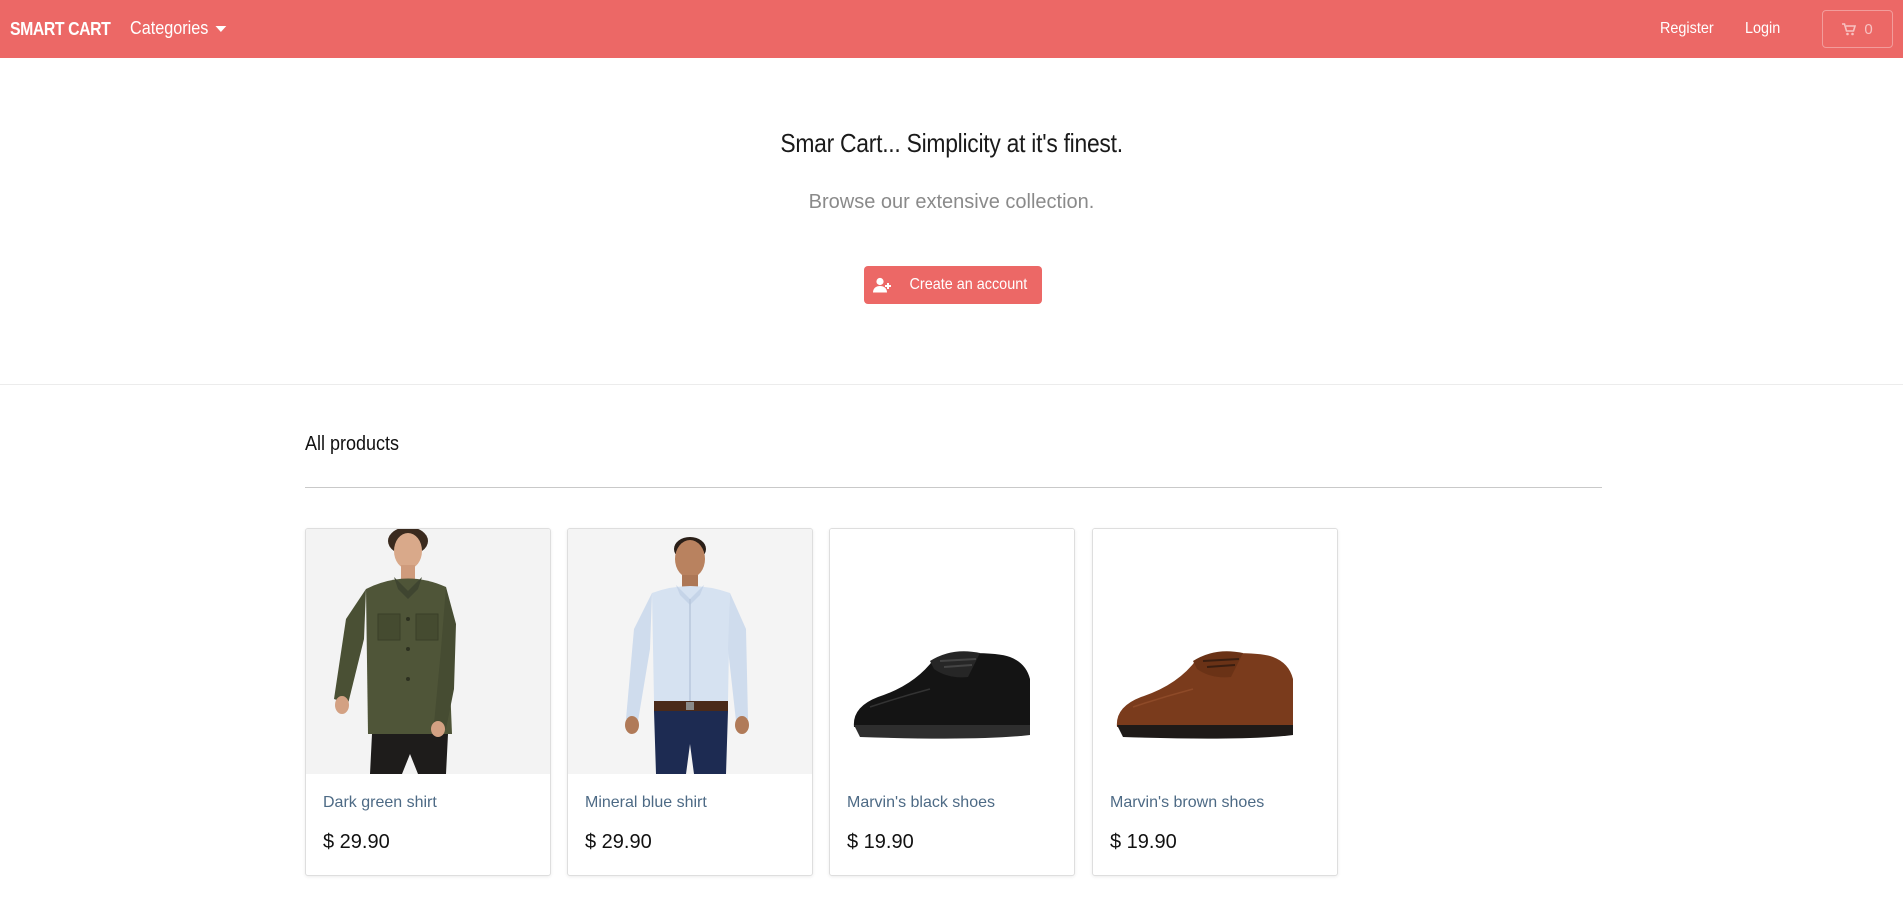 The height and width of the screenshot is (901, 1903). Describe the element at coordinates (1187, 803) in the screenshot. I see `product-name: Marvin's brown shoes` at that location.